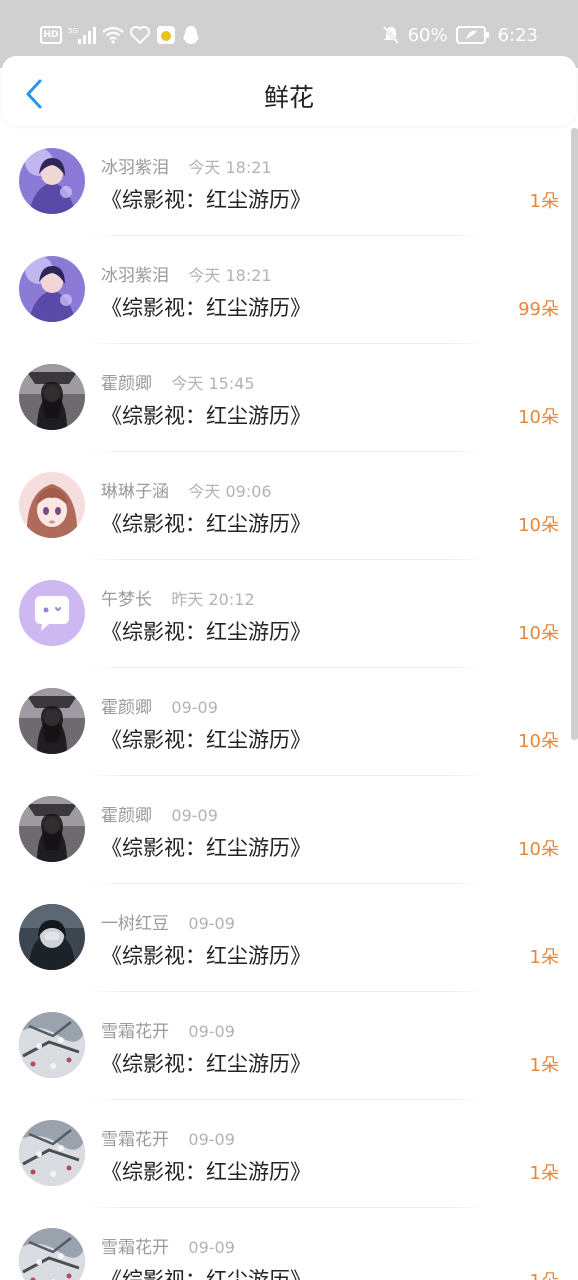 The width and height of the screenshot is (578, 1280). What do you see at coordinates (135, 492) in the screenshot?
I see `user-name: 琳琳子涵` at bounding box center [135, 492].